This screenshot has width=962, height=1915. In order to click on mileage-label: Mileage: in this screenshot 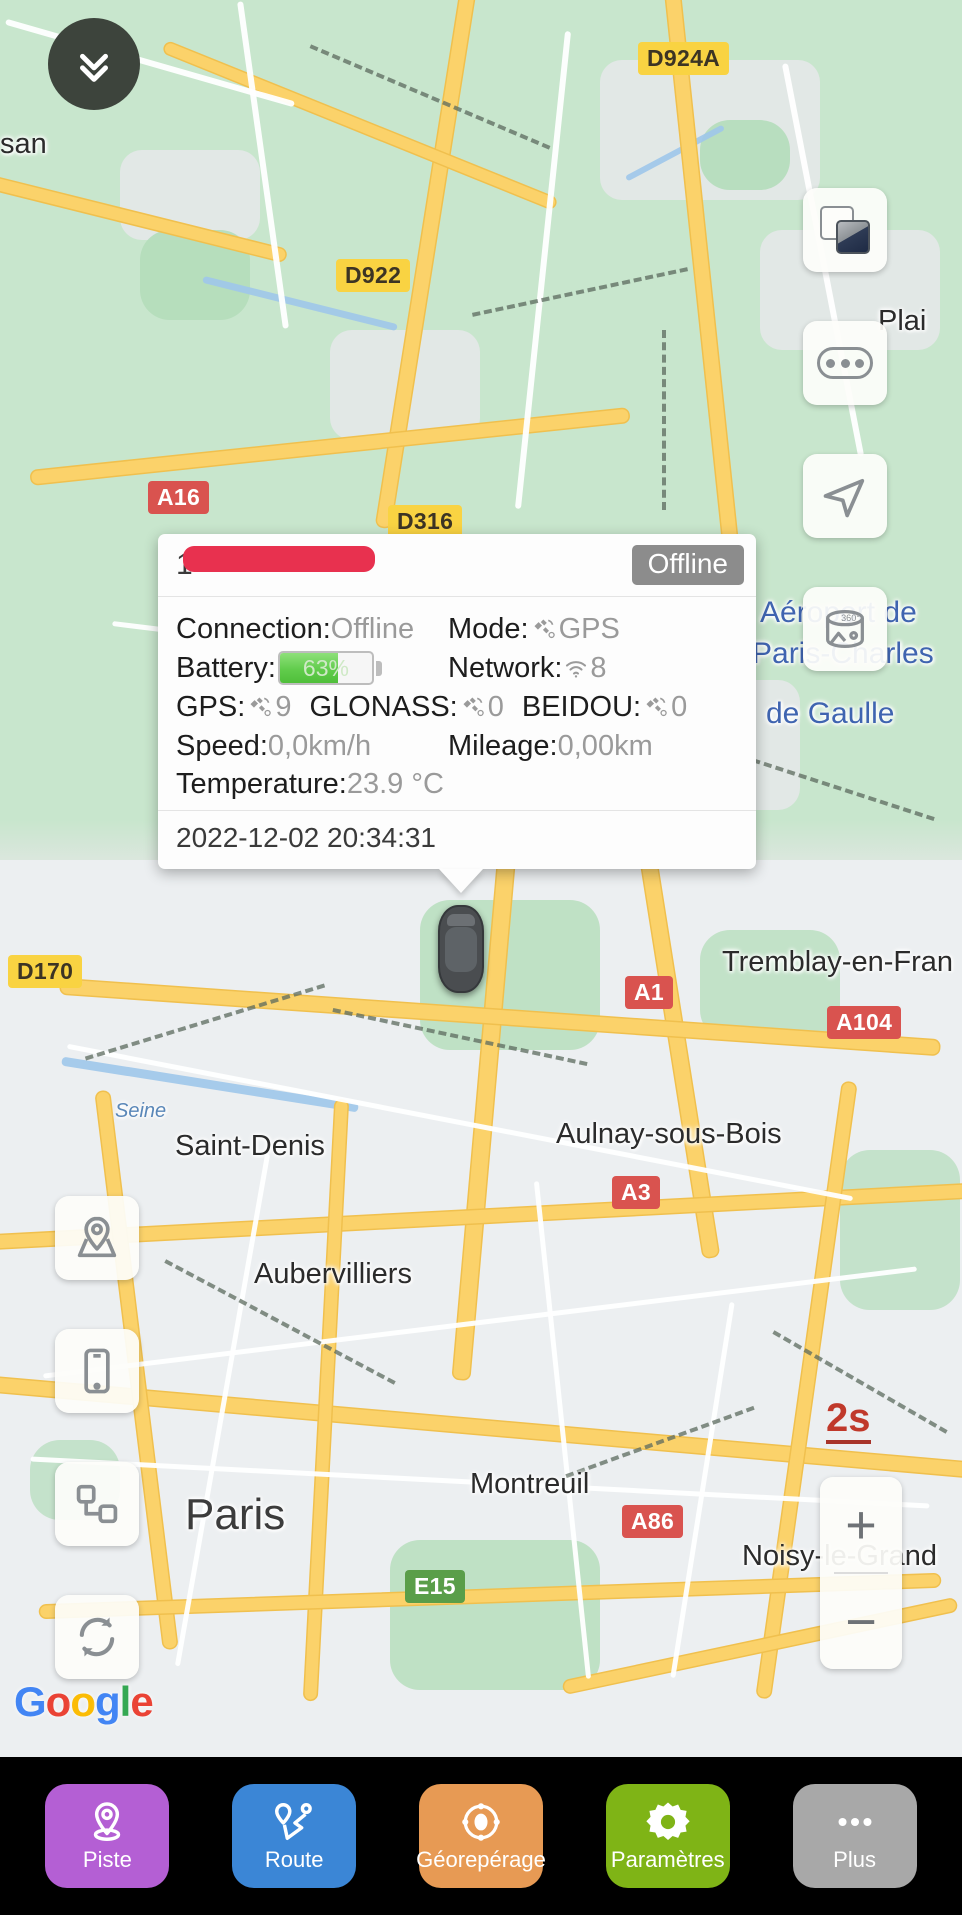, I will do `click(503, 745)`.